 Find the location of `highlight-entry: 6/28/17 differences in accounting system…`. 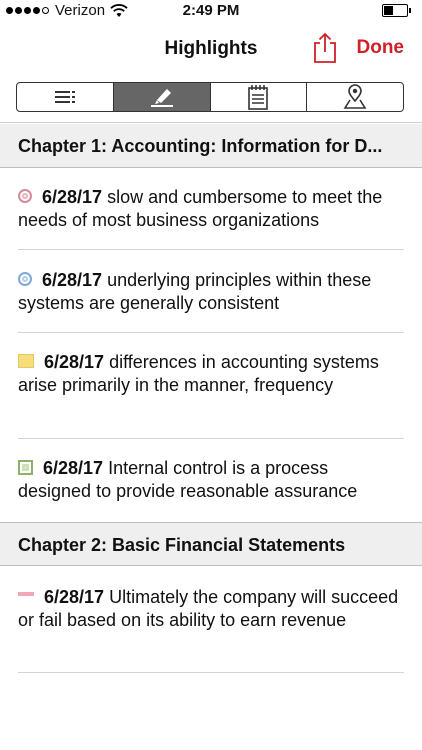

highlight-entry: 6/28/17 differences in accounting system… is located at coordinates (211, 374).